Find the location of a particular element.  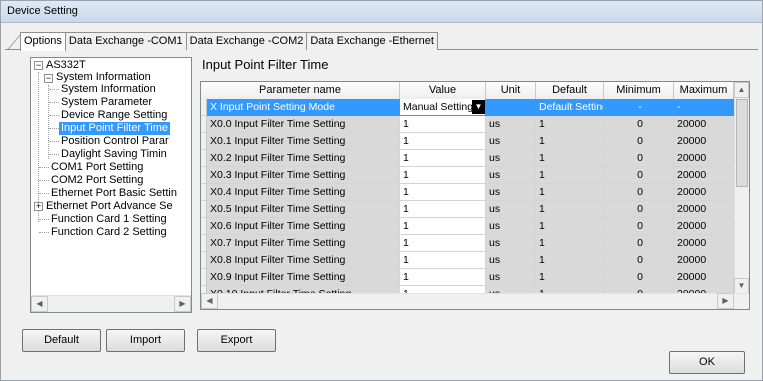

table-row: X0.9 Input Filter Time Setting 1 us 1 0 20000 is located at coordinates (467, 277).